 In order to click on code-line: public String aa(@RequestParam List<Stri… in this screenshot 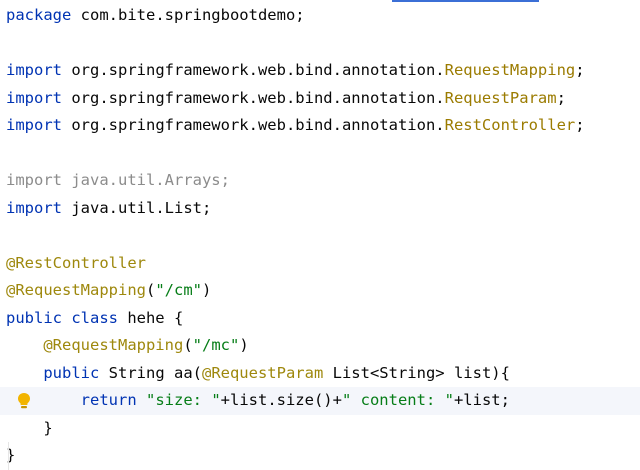, I will do `click(320, 374)`.